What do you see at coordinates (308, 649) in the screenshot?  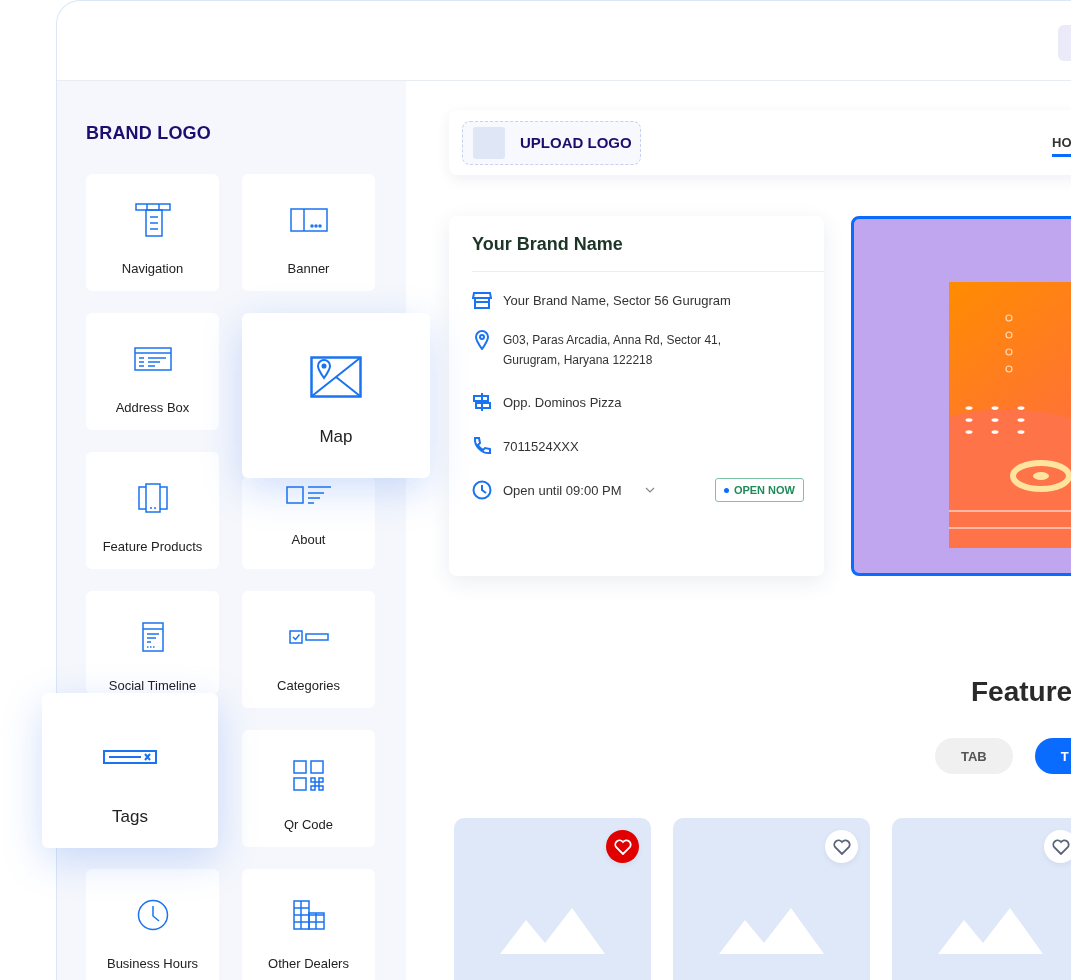 I see `widget-card: Categories` at bounding box center [308, 649].